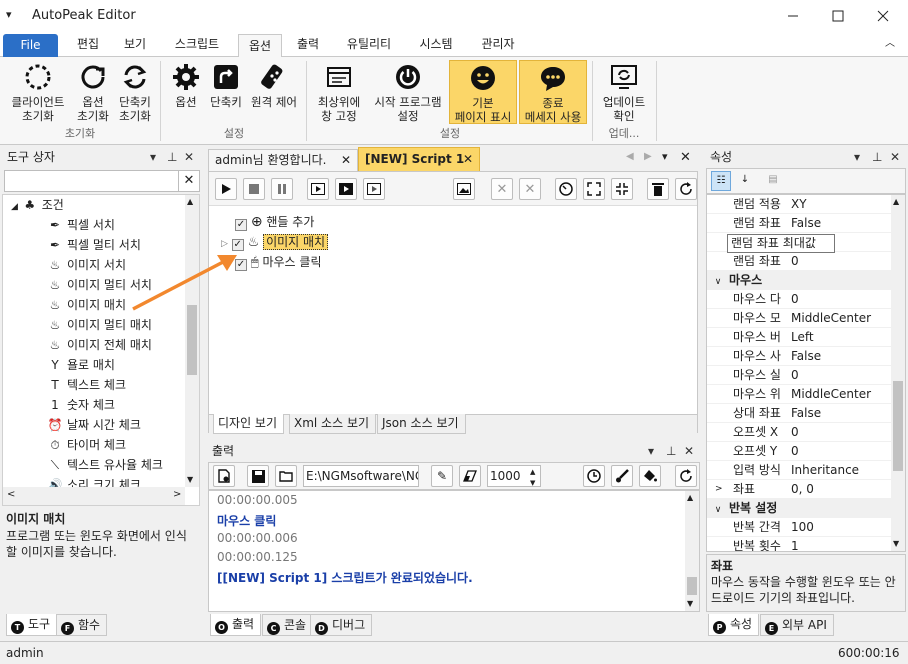 Image resolution: width=908 pixels, height=664 pixels. I want to click on property-category: ∨ 반복 설정, so click(799, 508).